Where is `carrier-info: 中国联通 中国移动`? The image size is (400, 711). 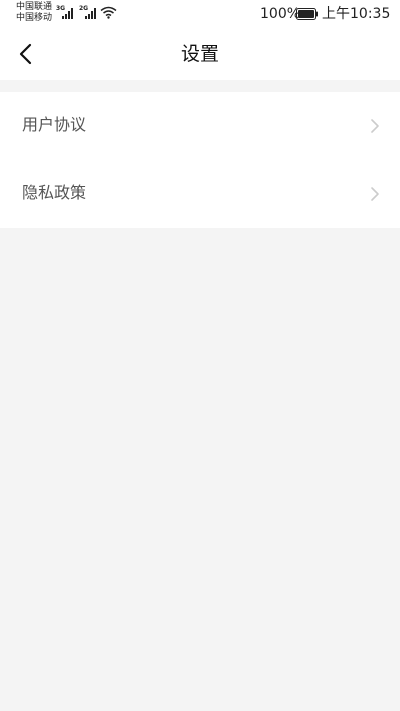 carrier-info: 中国联通 中国移动 is located at coordinates (34, 13).